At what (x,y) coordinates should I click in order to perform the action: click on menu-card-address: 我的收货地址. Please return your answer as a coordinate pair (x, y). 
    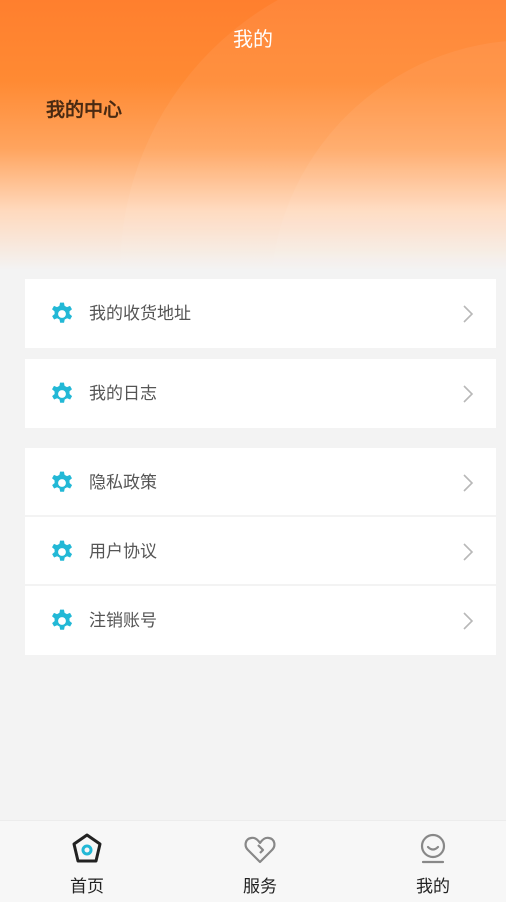
    Looking at the image, I should click on (260, 313).